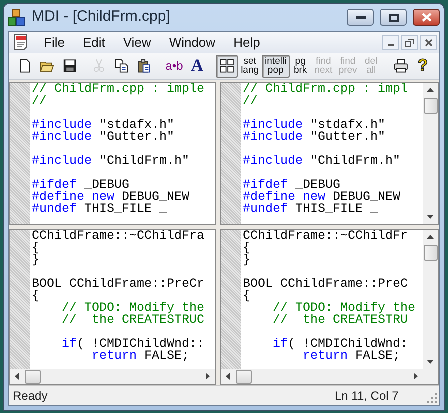 The image size is (448, 413). Describe the element at coordinates (22, 42) in the screenshot. I see `document-icon` at that location.